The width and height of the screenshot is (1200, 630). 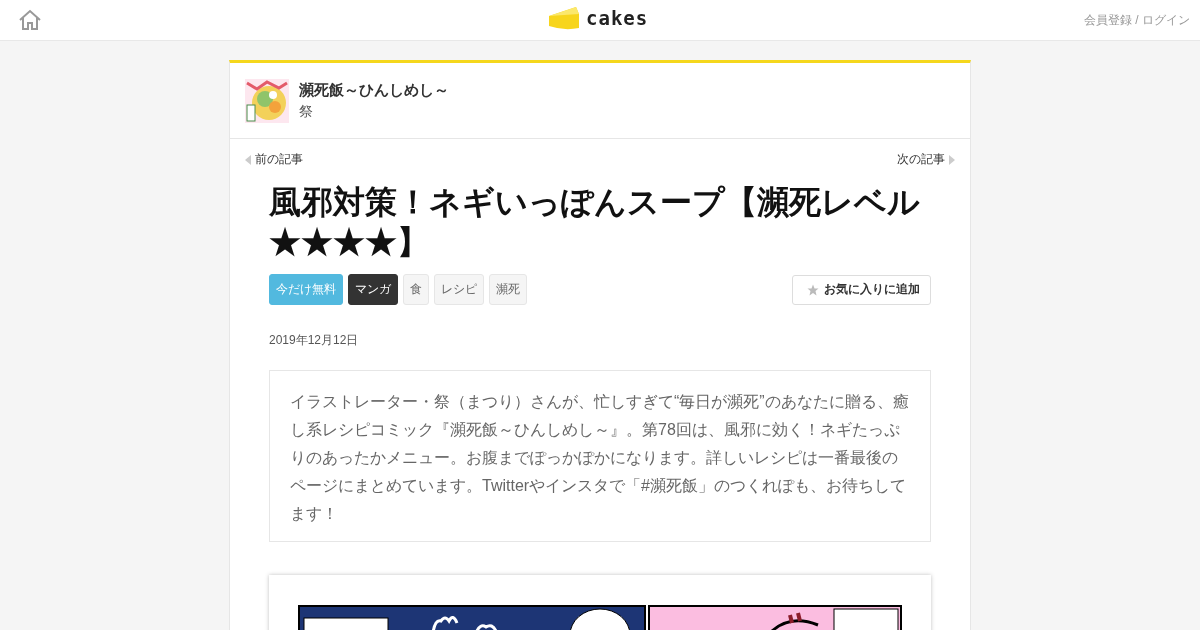 What do you see at coordinates (459, 289) in the screenshot?
I see `tag: レシピ` at bounding box center [459, 289].